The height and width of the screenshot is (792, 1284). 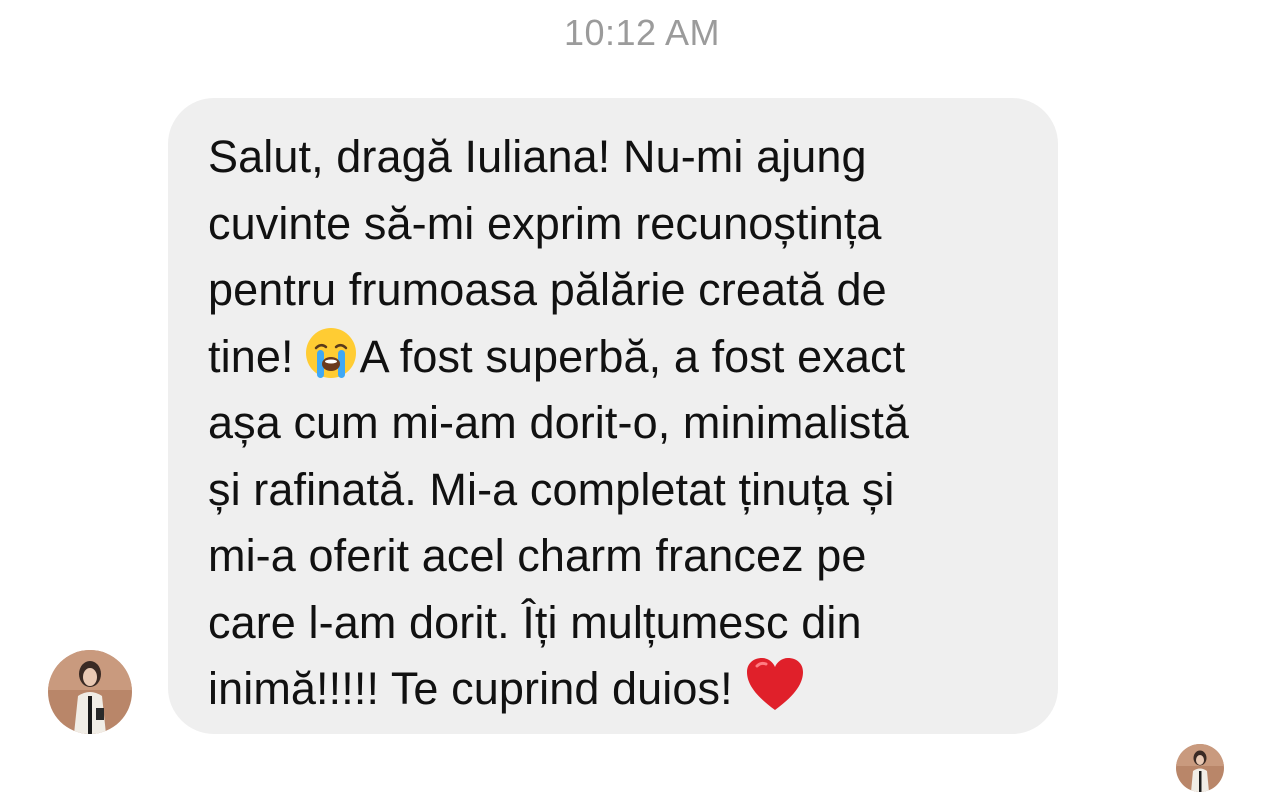 What do you see at coordinates (251, 356) in the screenshot?
I see `message-line-segment: tine!` at bounding box center [251, 356].